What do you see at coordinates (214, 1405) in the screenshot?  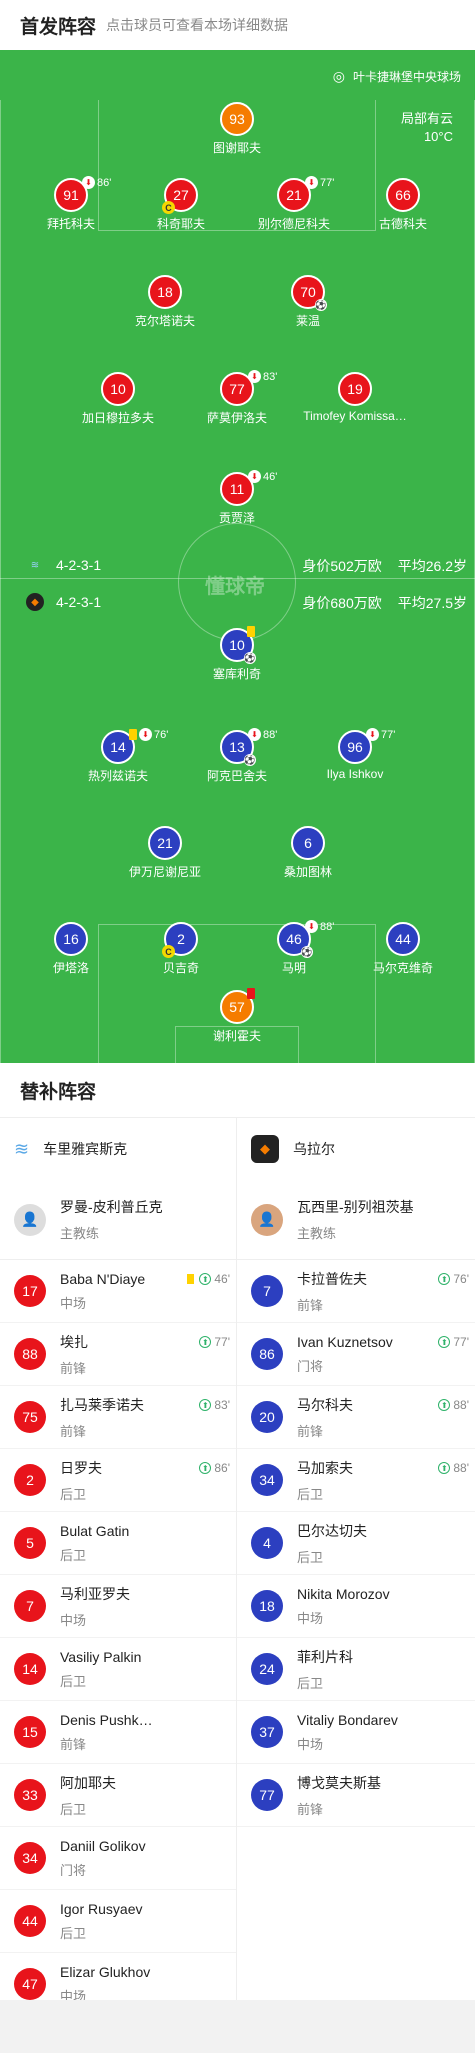 I see `sub-on-marker: ⬆ 83'` at bounding box center [214, 1405].